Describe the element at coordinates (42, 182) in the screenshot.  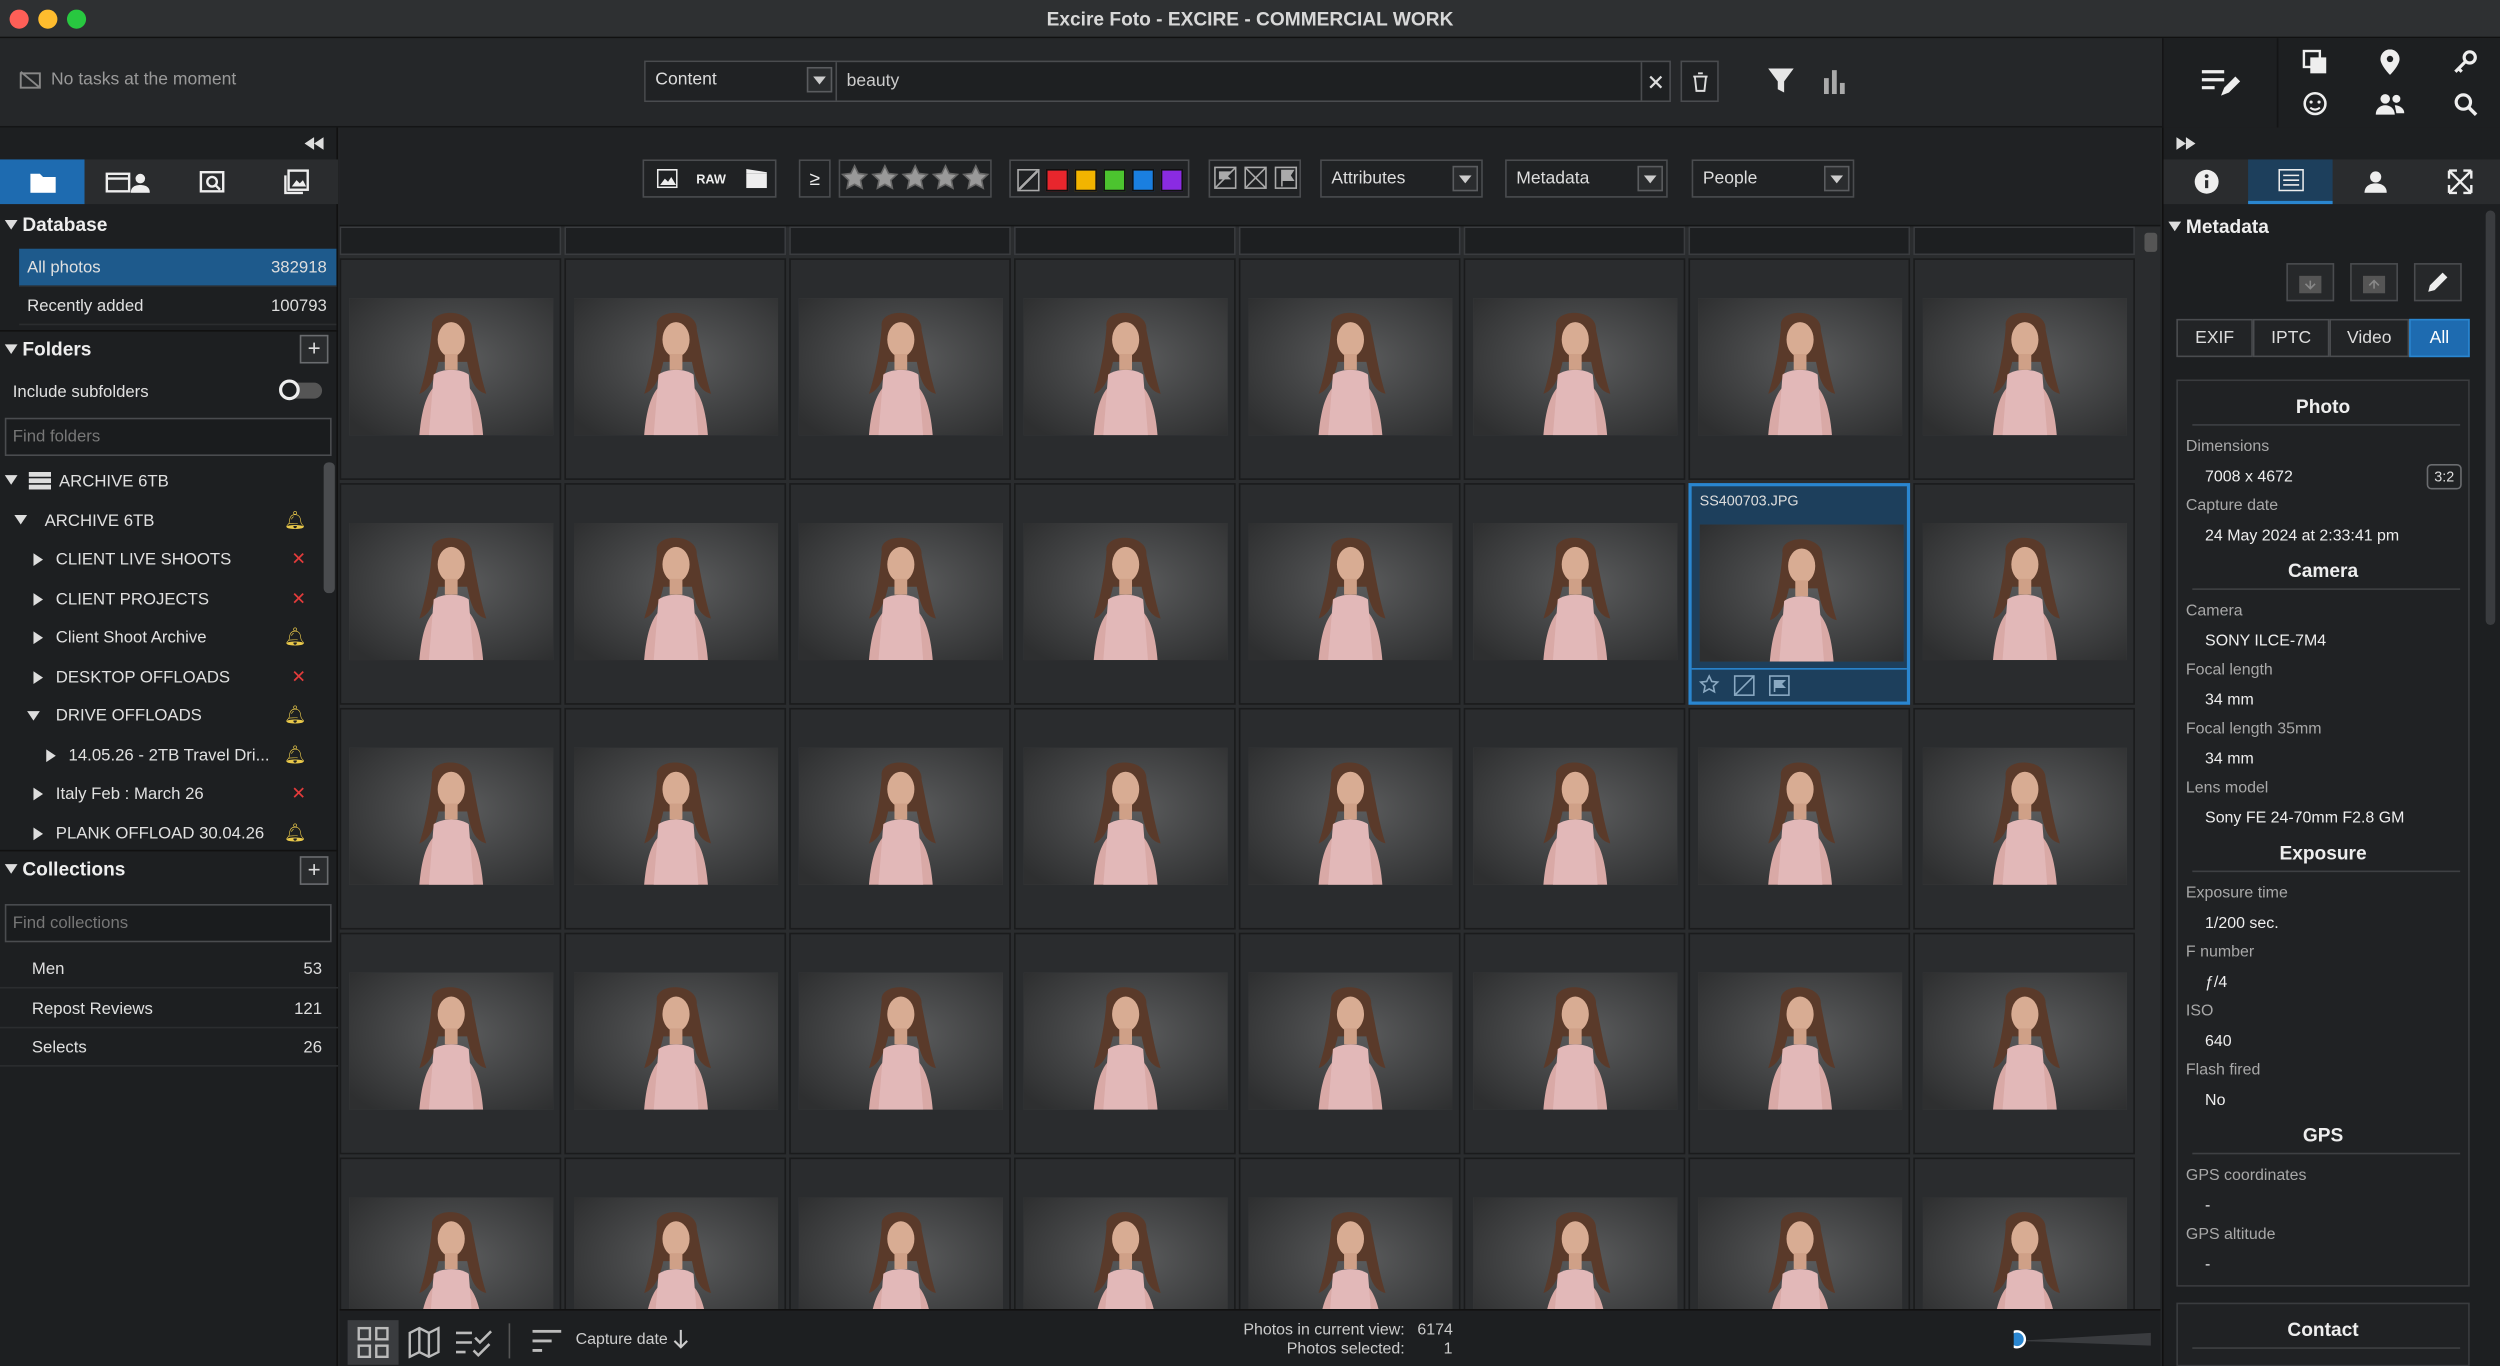
I see `tab-folders` at that location.